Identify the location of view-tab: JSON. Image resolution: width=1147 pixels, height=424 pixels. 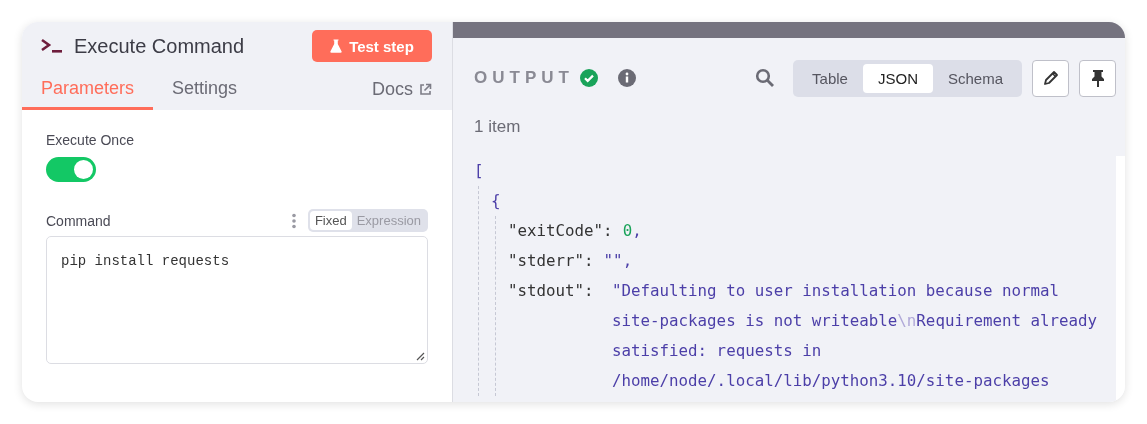
(897, 78).